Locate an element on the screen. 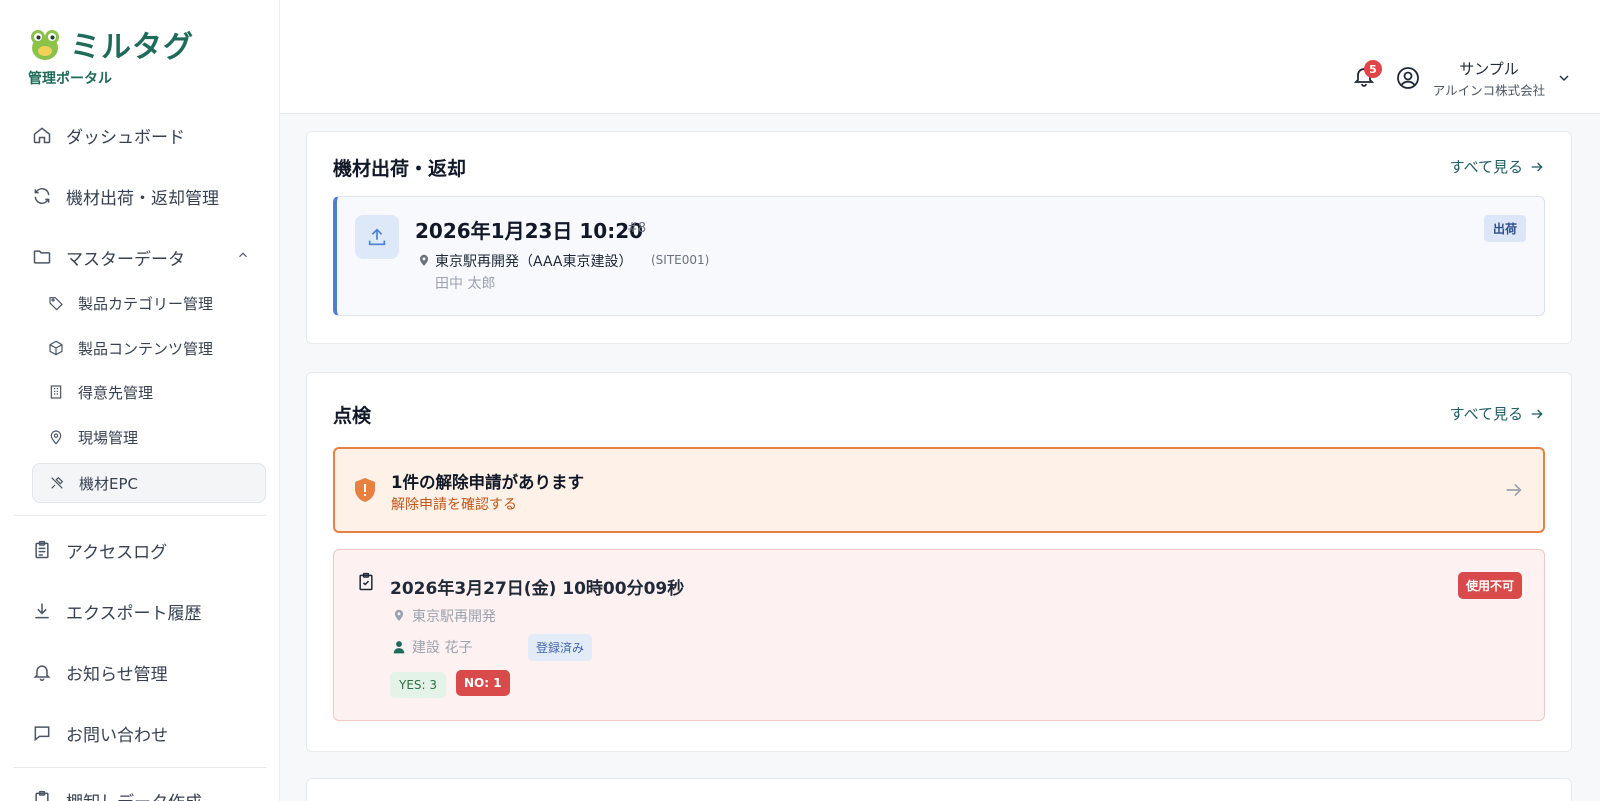 This screenshot has height=801, width=1600. unusable-status-badge: 使用不可 is located at coordinates (1489, 585).